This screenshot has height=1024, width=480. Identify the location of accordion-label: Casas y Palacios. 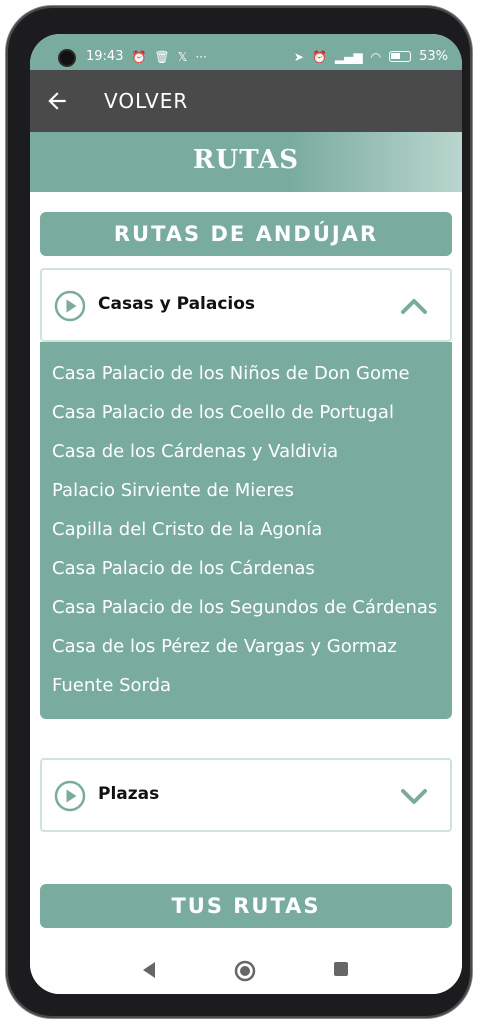
(177, 304).